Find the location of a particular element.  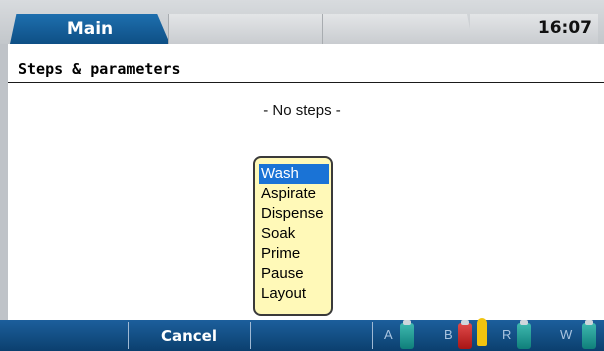

warning-icon is located at coordinates (482, 332).